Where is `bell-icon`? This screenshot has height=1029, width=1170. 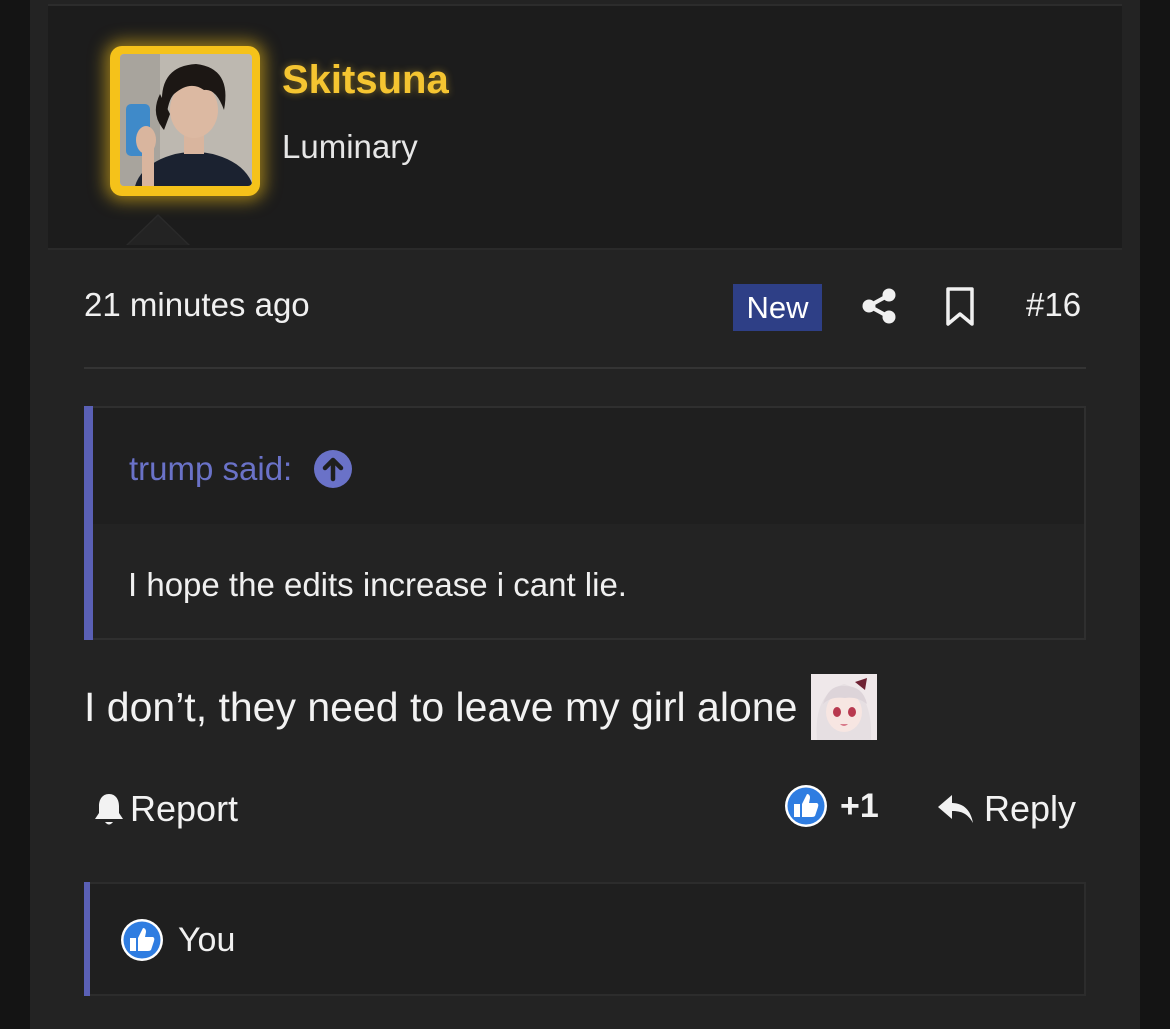
bell-icon is located at coordinates (109, 809).